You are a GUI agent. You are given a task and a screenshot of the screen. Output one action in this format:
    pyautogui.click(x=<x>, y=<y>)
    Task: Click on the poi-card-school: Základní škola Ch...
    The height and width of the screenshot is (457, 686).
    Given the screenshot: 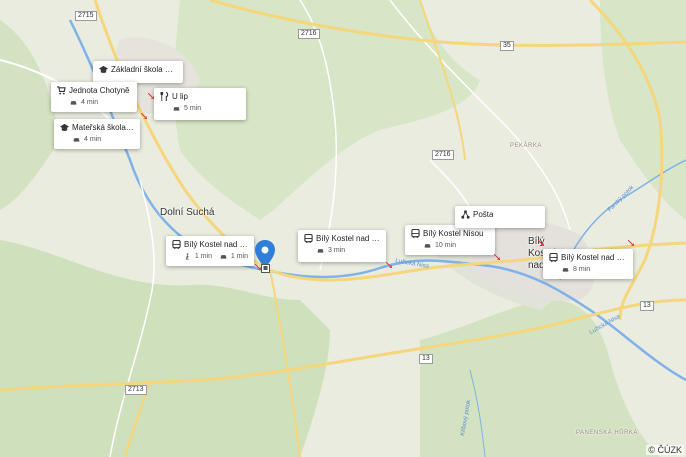 What is the action you would take?
    pyautogui.click(x=138, y=72)
    